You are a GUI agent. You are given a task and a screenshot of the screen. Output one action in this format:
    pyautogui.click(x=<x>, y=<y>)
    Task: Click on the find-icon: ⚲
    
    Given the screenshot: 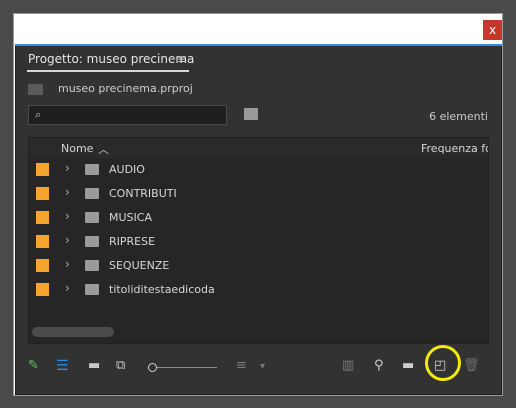 What is the action you would take?
    pyautogui.click(x=379, y=365)
    